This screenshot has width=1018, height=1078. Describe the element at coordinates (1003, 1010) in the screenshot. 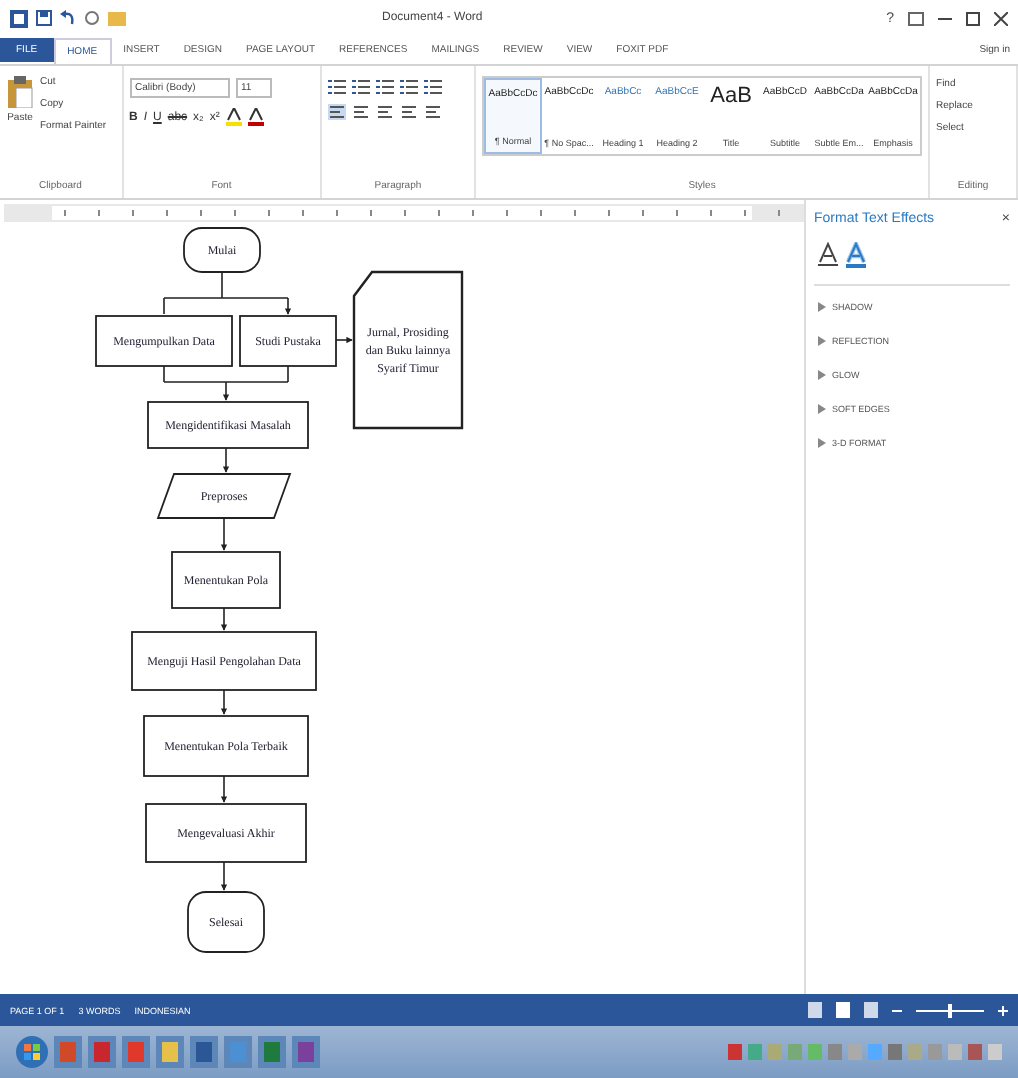

I see `zoom-in-icon` at that location.